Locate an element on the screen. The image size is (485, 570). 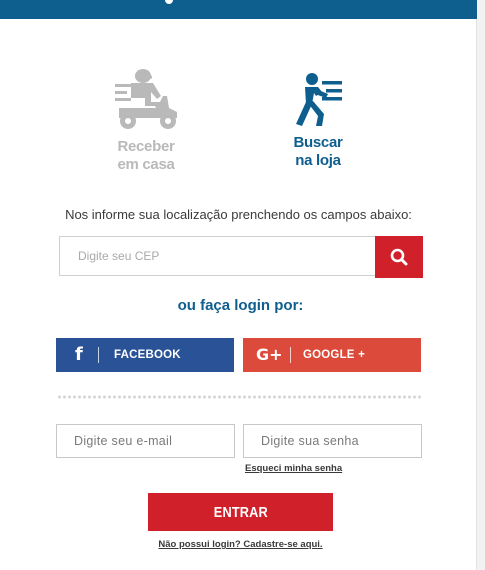
delivery-option-store: Buscar na loja is located at coordinates (318, 120).